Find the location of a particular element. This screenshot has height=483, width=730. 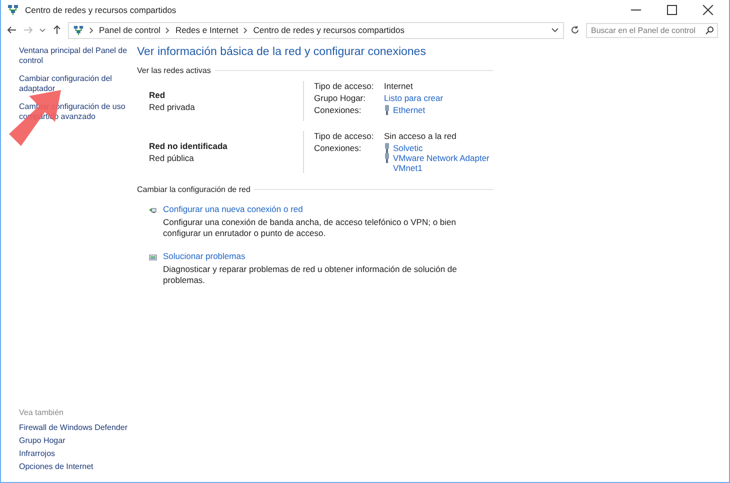

search-field: Buscar en el Panel de control is located at coordinates (652, 30).